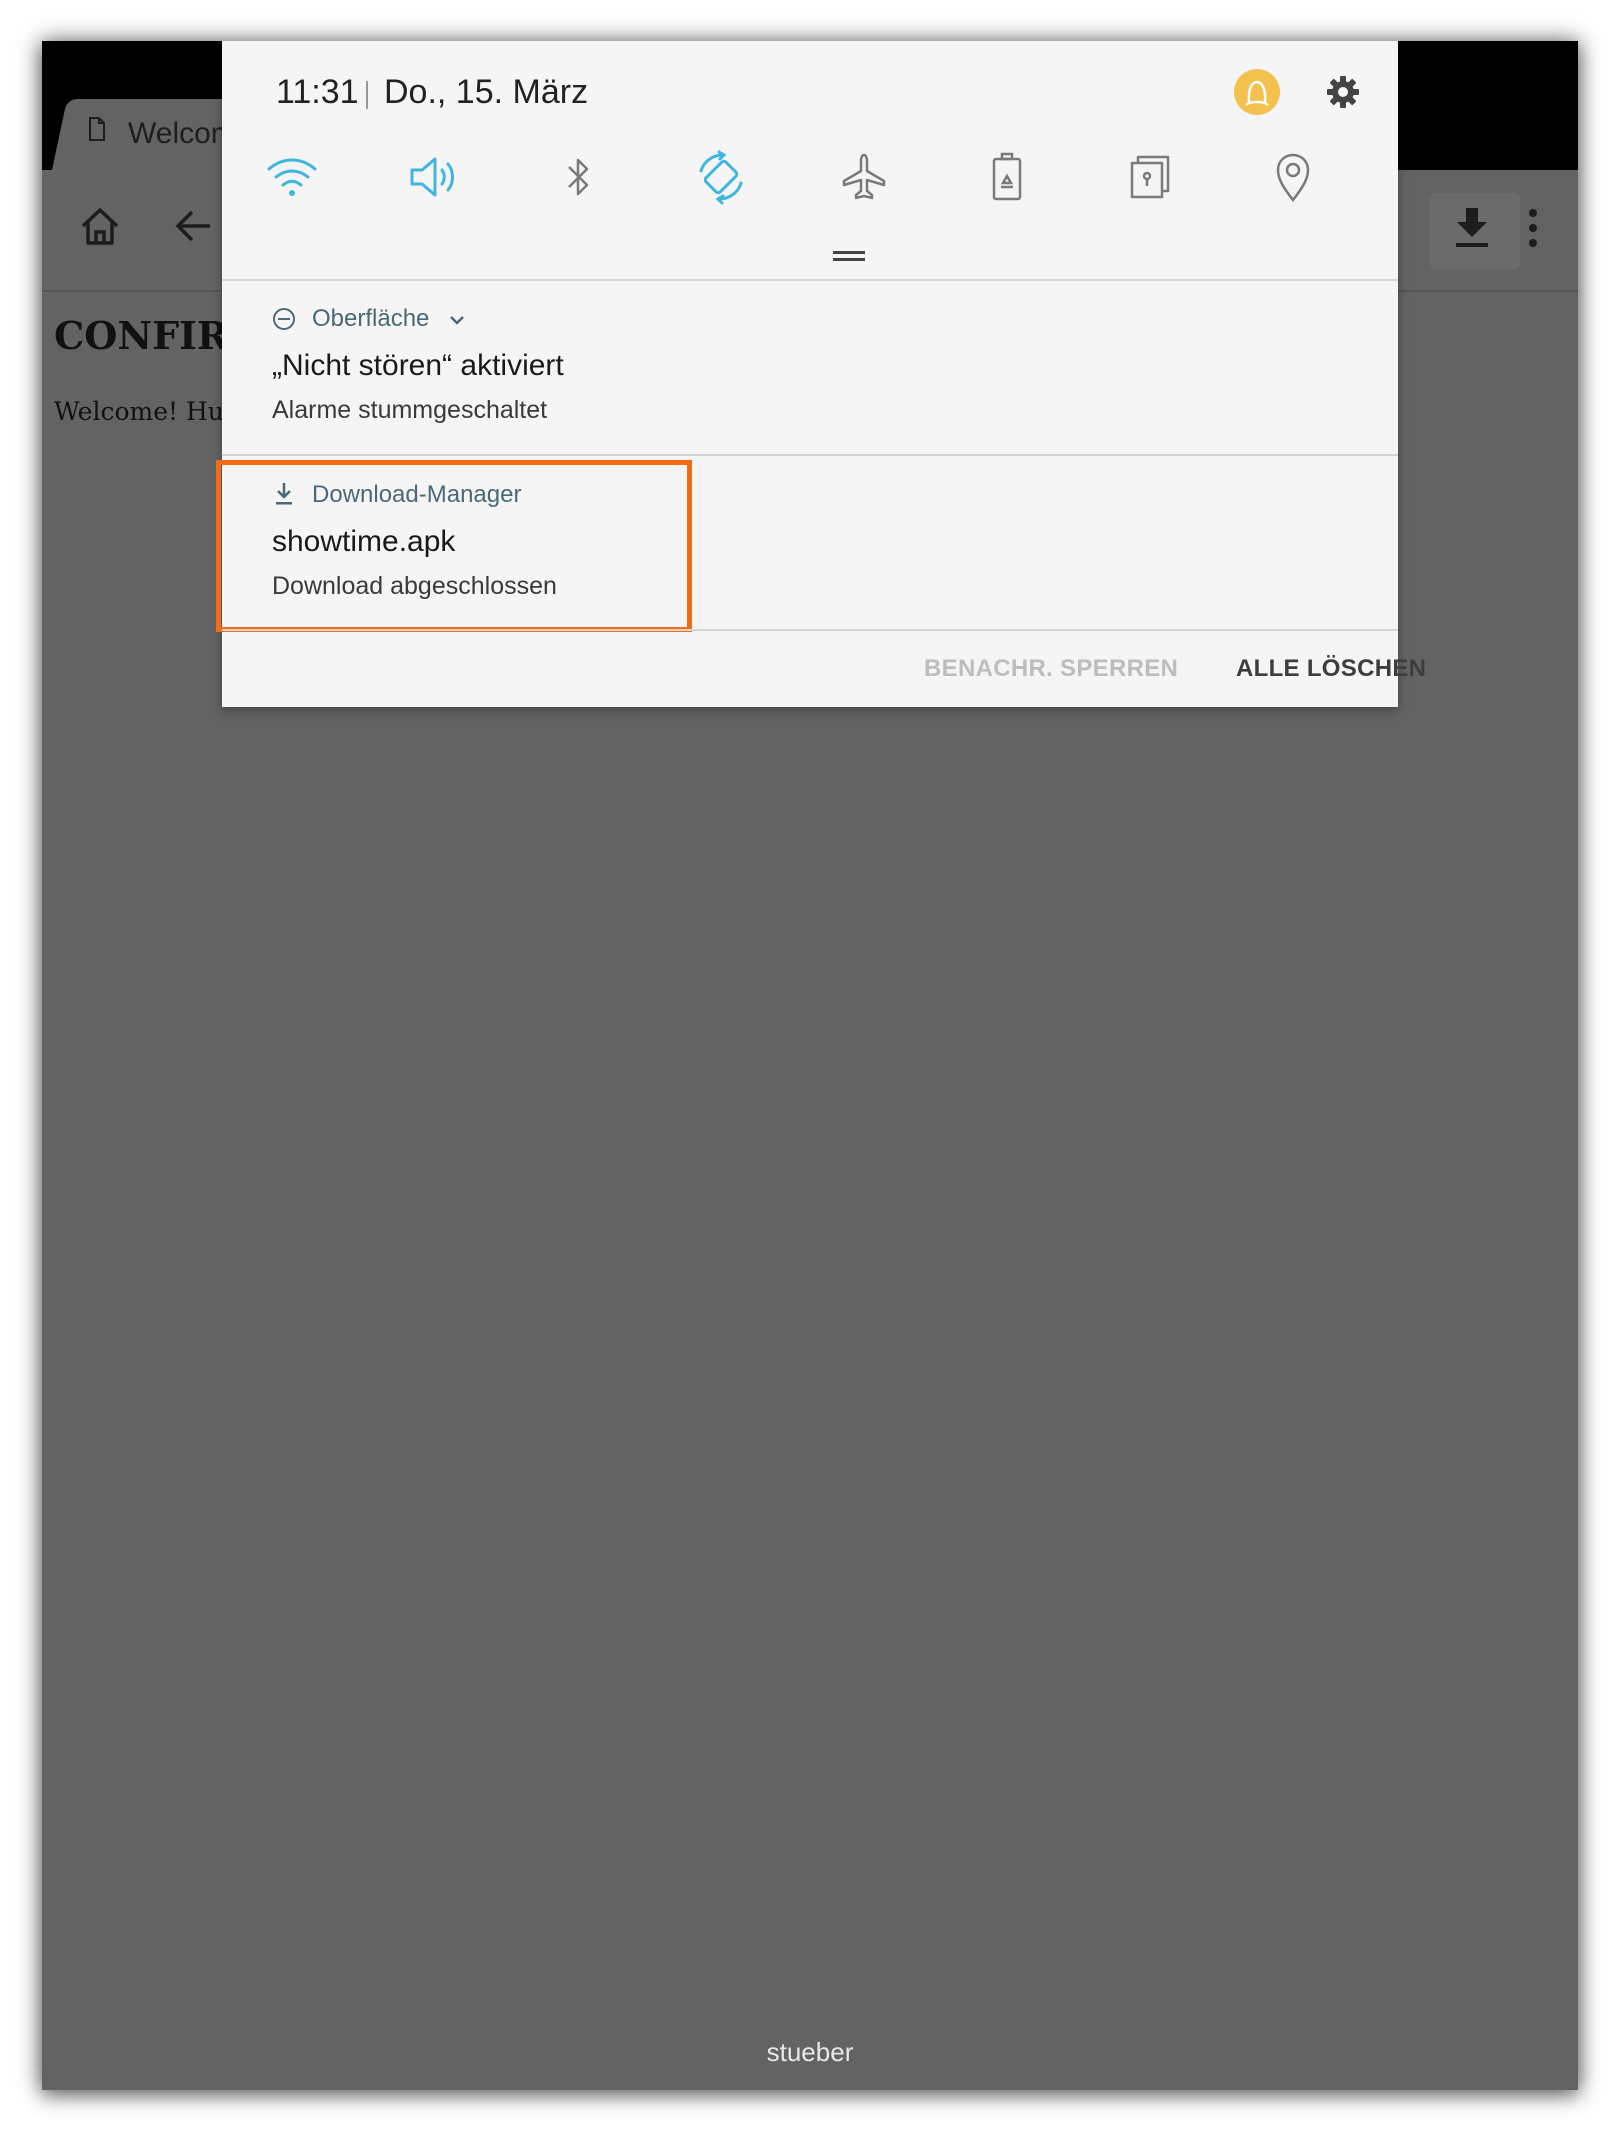  I want to click on user-avatar, so click(1257, 92).